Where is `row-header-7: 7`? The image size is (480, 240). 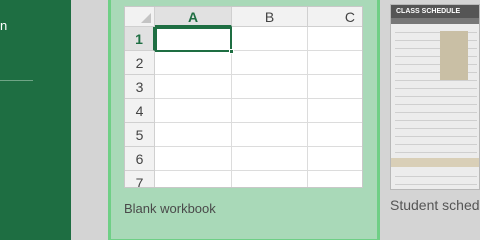
row-header-7: 7 is located at coordinates (140, 179).